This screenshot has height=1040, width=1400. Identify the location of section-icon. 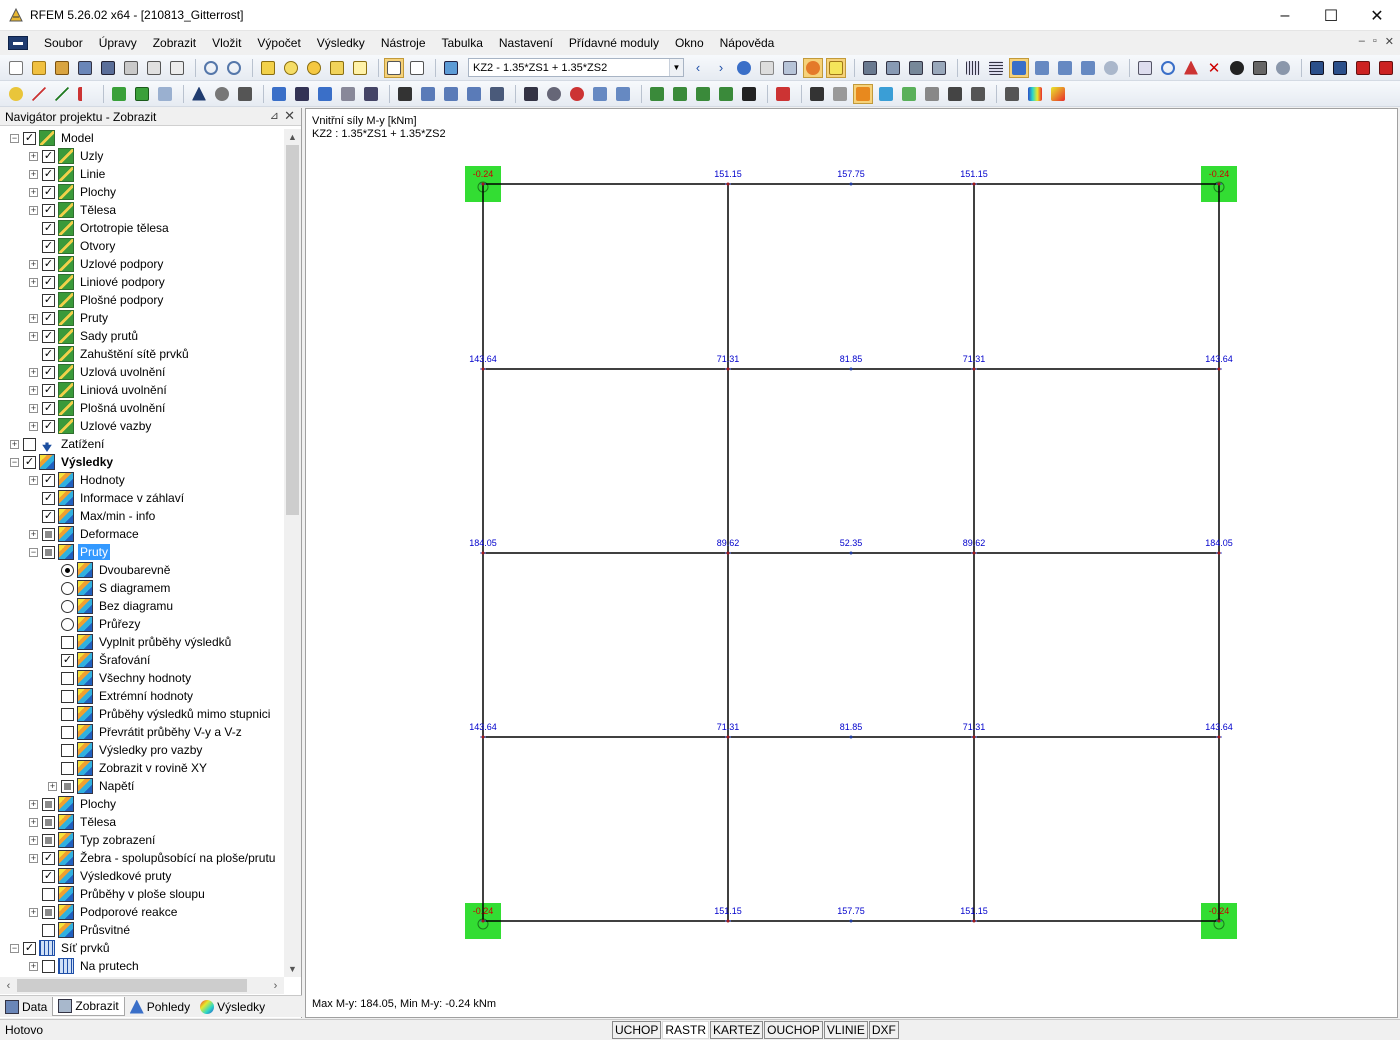
(790, 68).